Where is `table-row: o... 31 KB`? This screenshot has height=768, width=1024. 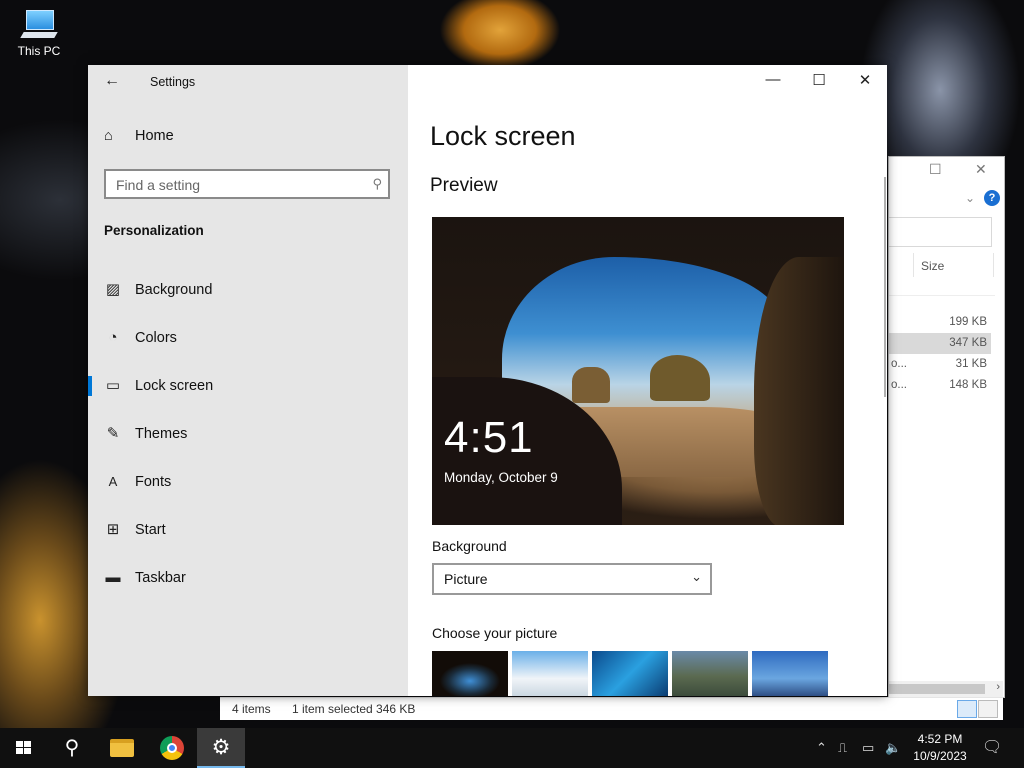 table-row: o... 31 KB is located at coordinates (940, 364).